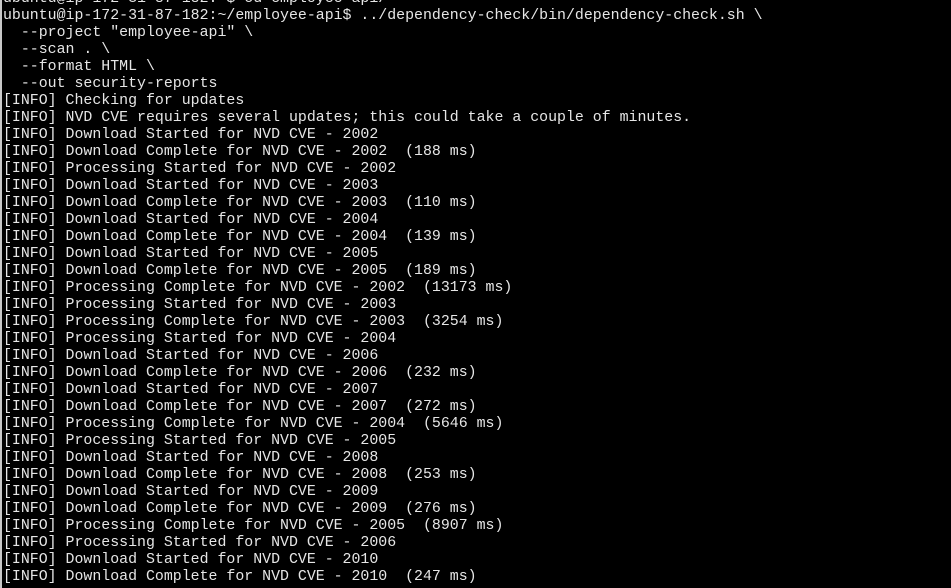 This screenshot has height=588, width=951. What do you see at coordinates (79, 67) in the screenshot?
I see `command-continuation-line: --format HTML \` at bounding box center [79, 67].